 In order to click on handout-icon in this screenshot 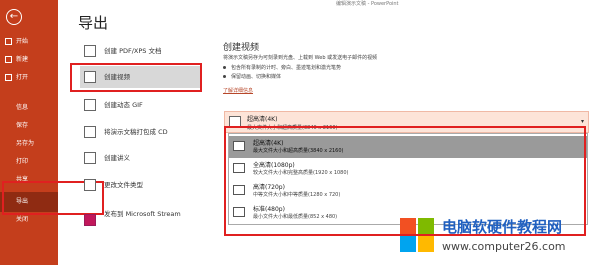, I will do `click(90, 158)`.